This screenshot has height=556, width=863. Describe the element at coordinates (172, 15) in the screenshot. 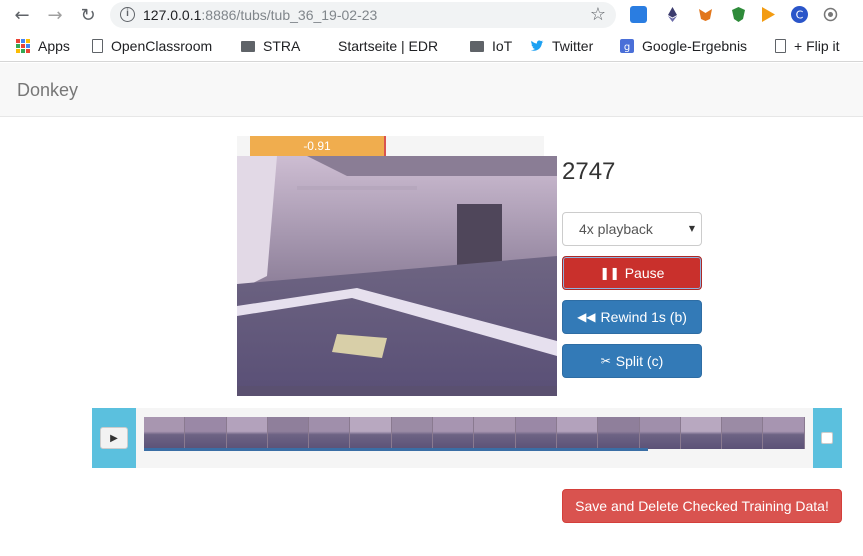

I see `url-host: 127.0.0.1` at that location.